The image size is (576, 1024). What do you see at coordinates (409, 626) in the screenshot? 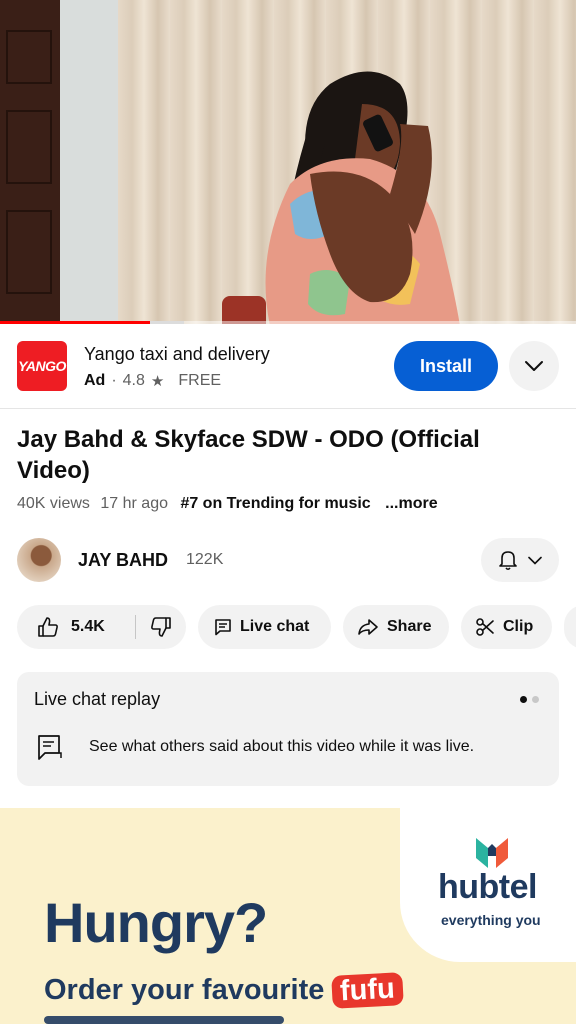
I see `share-label: Share` at bounding box center [409, 626].